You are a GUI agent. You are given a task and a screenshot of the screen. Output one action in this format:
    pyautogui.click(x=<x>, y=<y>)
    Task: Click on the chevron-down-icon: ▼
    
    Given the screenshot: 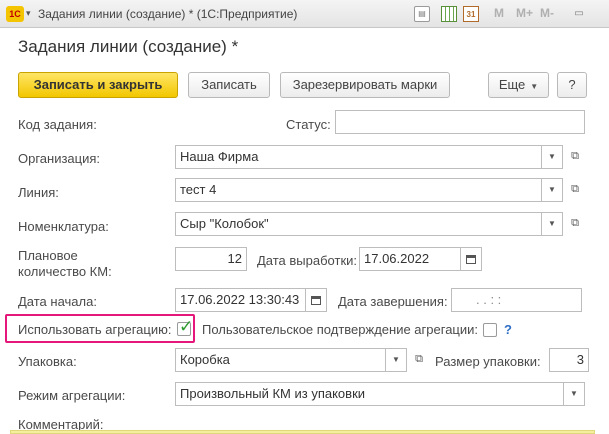 What is the action you would take?
    pyautogui.click(x=534, y=86)
    